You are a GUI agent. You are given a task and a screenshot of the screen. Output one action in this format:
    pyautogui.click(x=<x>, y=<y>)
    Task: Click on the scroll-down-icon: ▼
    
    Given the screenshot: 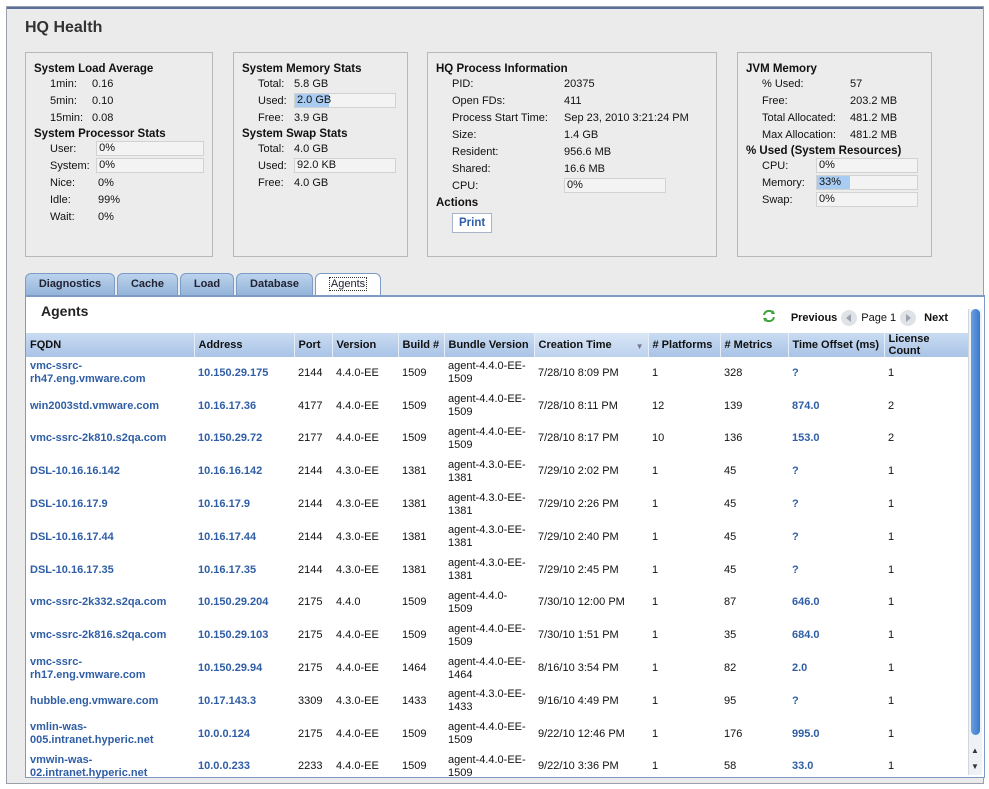 What is the action you would take?
    pyautogui.click(x=975, y=766)
    